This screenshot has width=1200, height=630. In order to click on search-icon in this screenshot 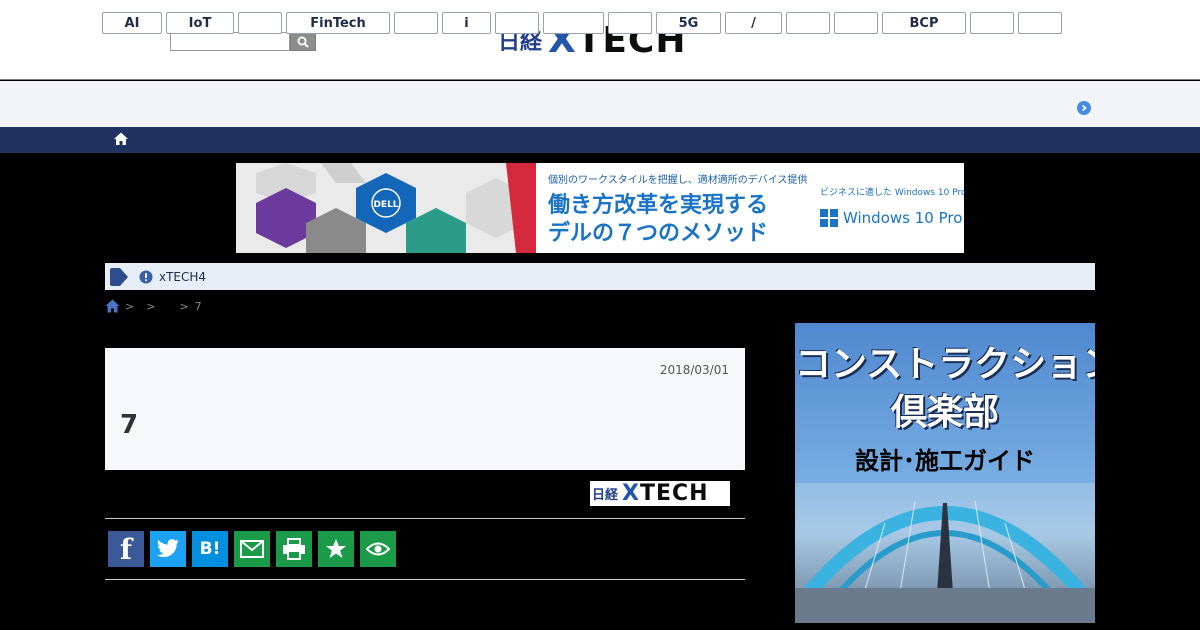, I will do `click(303, 42)`.